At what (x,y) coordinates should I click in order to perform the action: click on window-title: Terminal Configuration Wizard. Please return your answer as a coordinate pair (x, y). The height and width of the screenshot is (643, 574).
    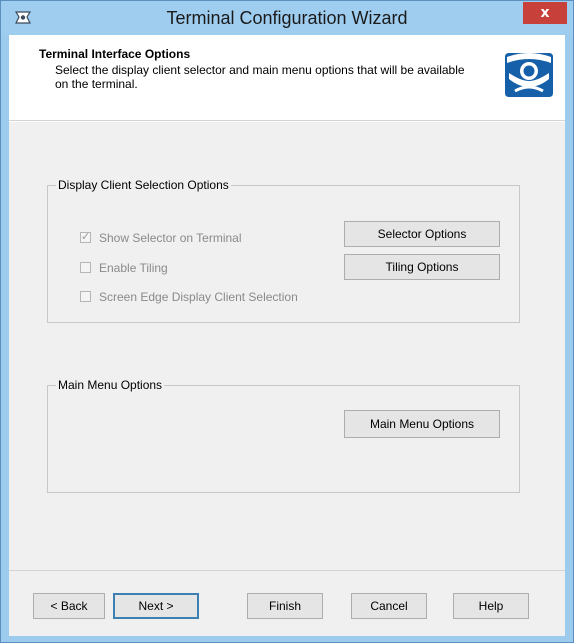
    Looking at the image, I should click on (287, 18).